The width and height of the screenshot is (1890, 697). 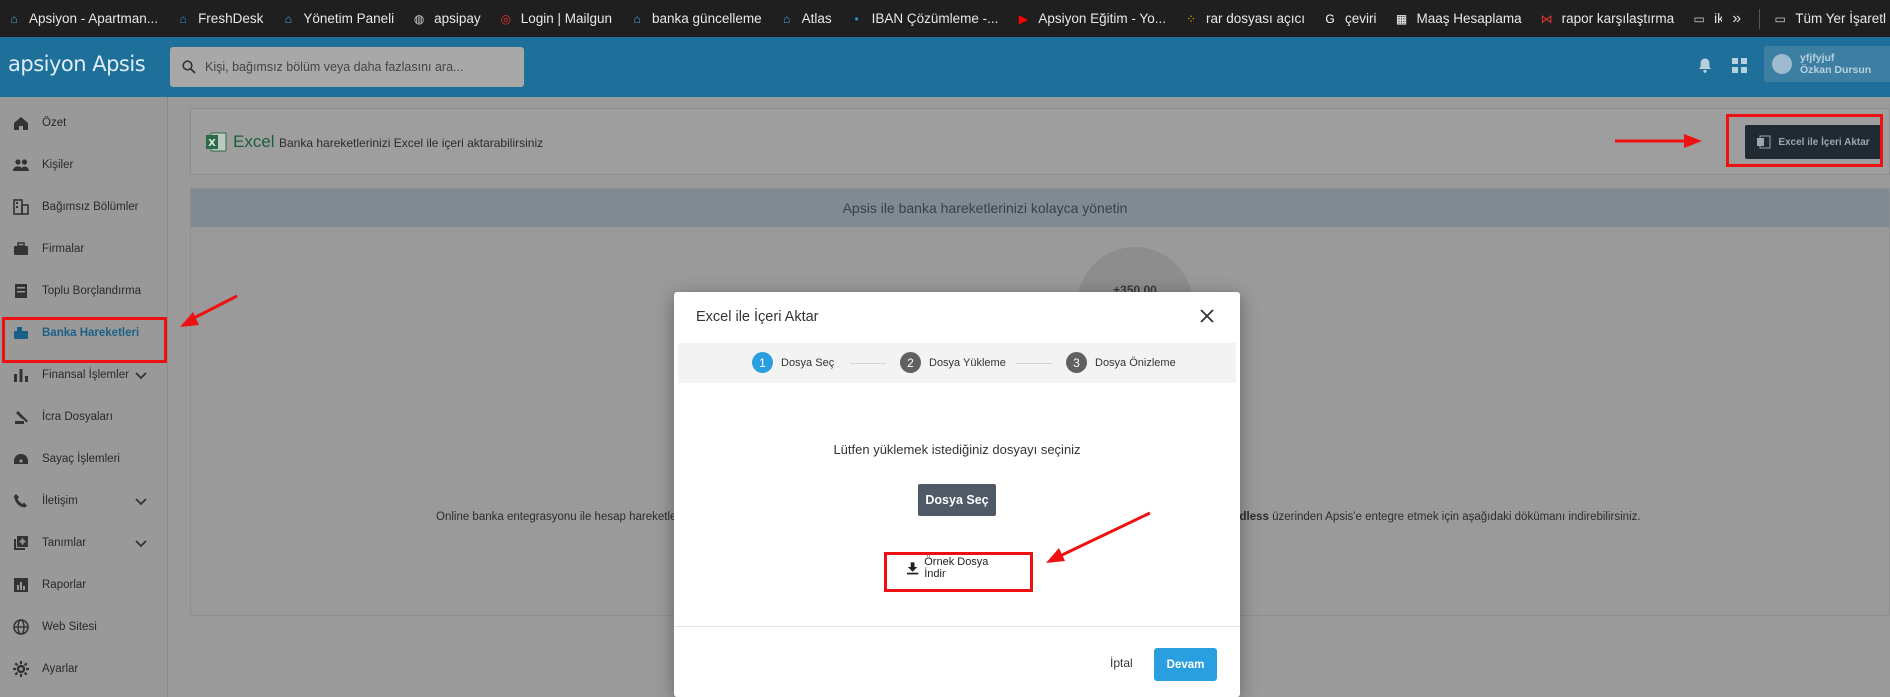 What do you see at coordinates (505, 18) in the screenshot?
I see `mailgun-icon: ◎` at bounding box center [505, 18].